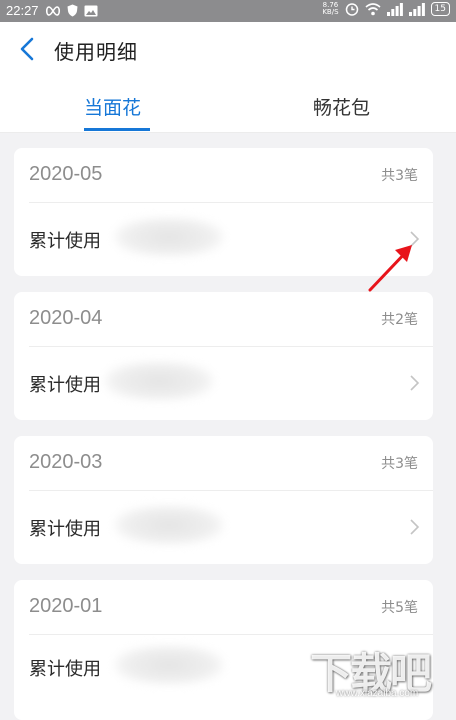  Describe the element at coordinates (66, 174) in the screenshot. I see `record-month: 2020-05` at that location.